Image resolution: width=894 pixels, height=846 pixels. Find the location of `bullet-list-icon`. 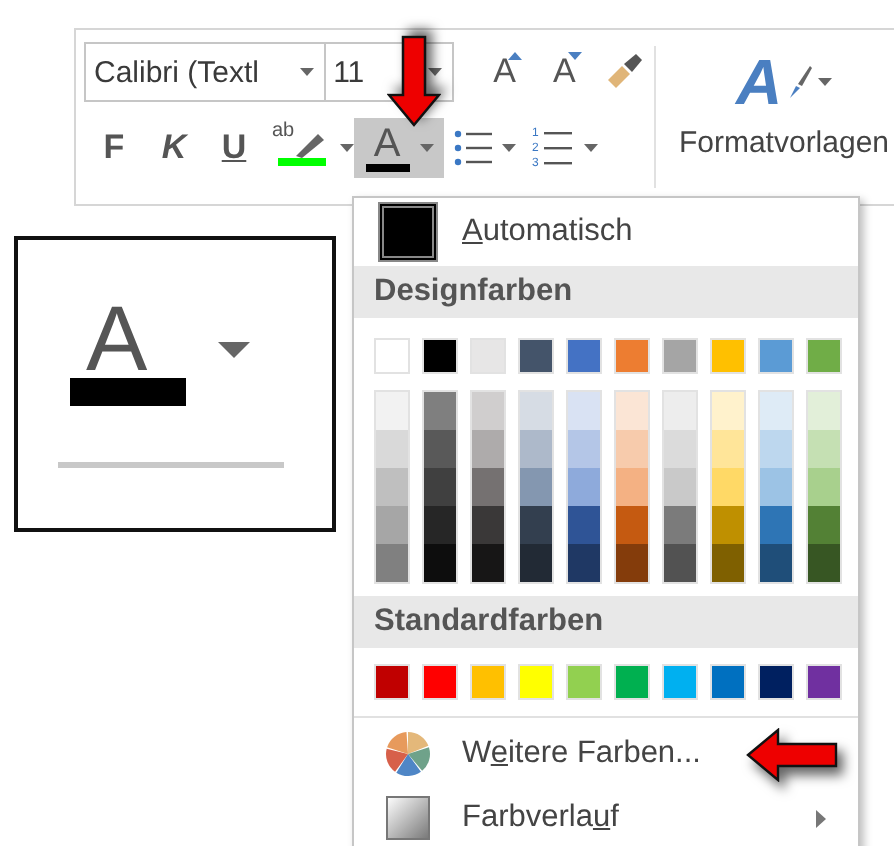

bullet-list-icon is located at coordinates (473, 148).